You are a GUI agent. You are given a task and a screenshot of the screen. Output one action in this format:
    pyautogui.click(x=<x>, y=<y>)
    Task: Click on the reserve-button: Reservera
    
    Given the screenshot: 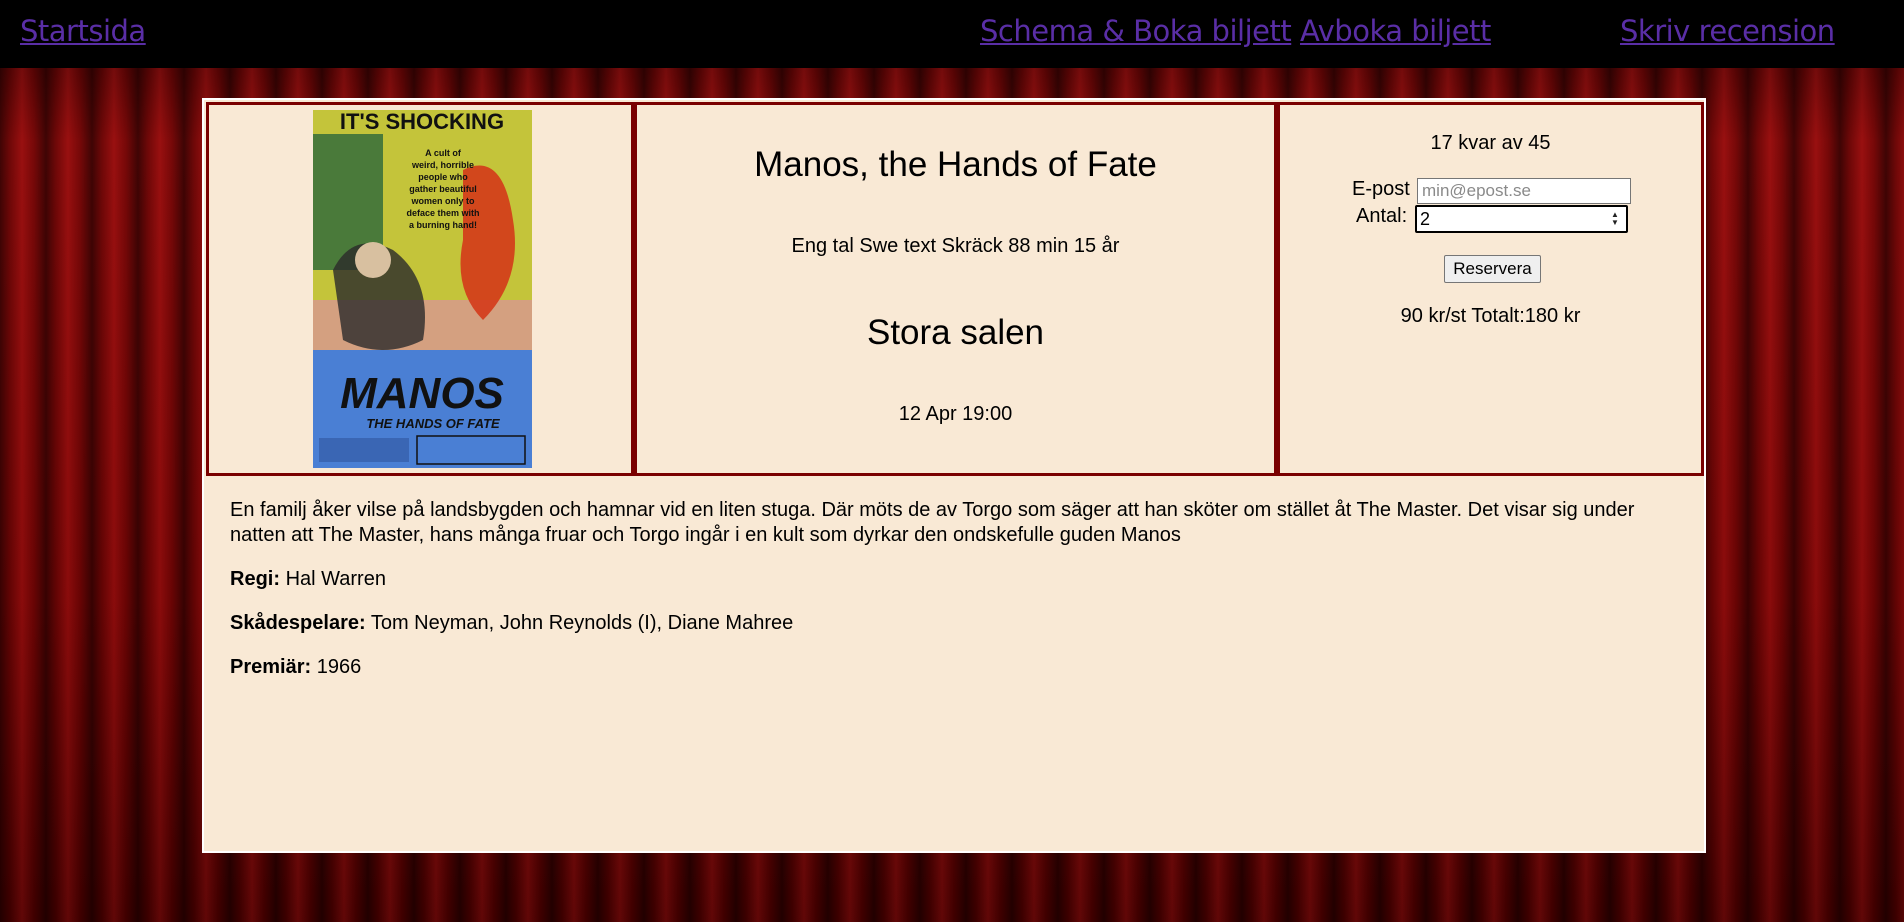 What is the action you would take?
    pyautogui.click(x=1492, y=269)
    